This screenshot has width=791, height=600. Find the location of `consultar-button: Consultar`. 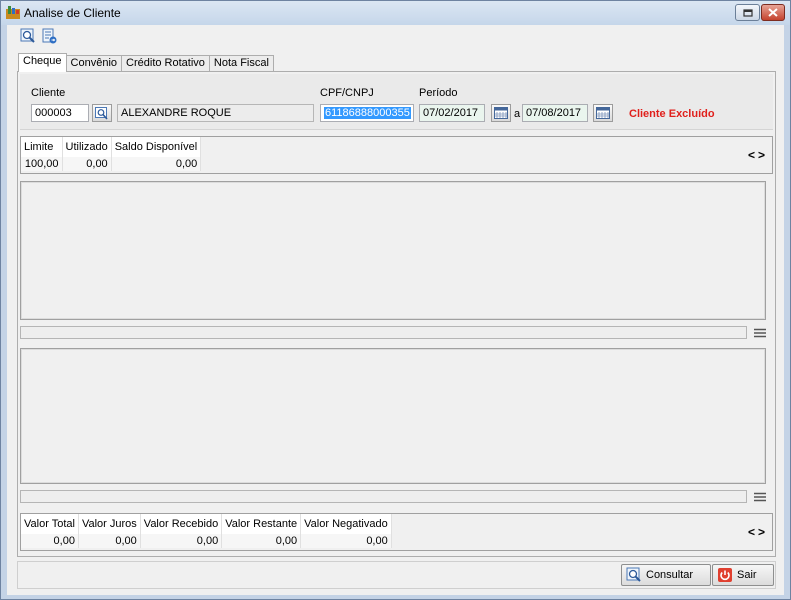

consultar-button: Consultar is located at coordinates (666, 575).